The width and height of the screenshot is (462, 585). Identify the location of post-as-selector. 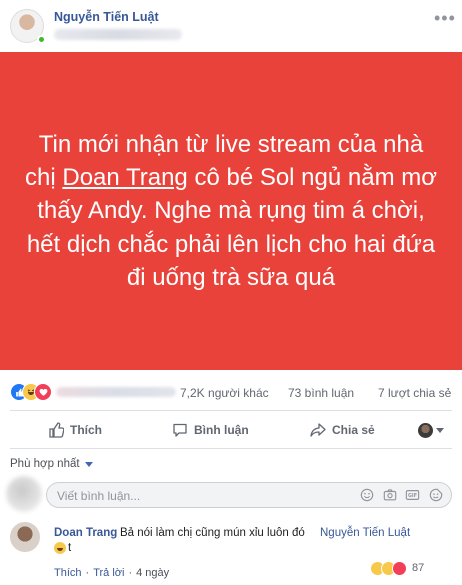
(431, 430).